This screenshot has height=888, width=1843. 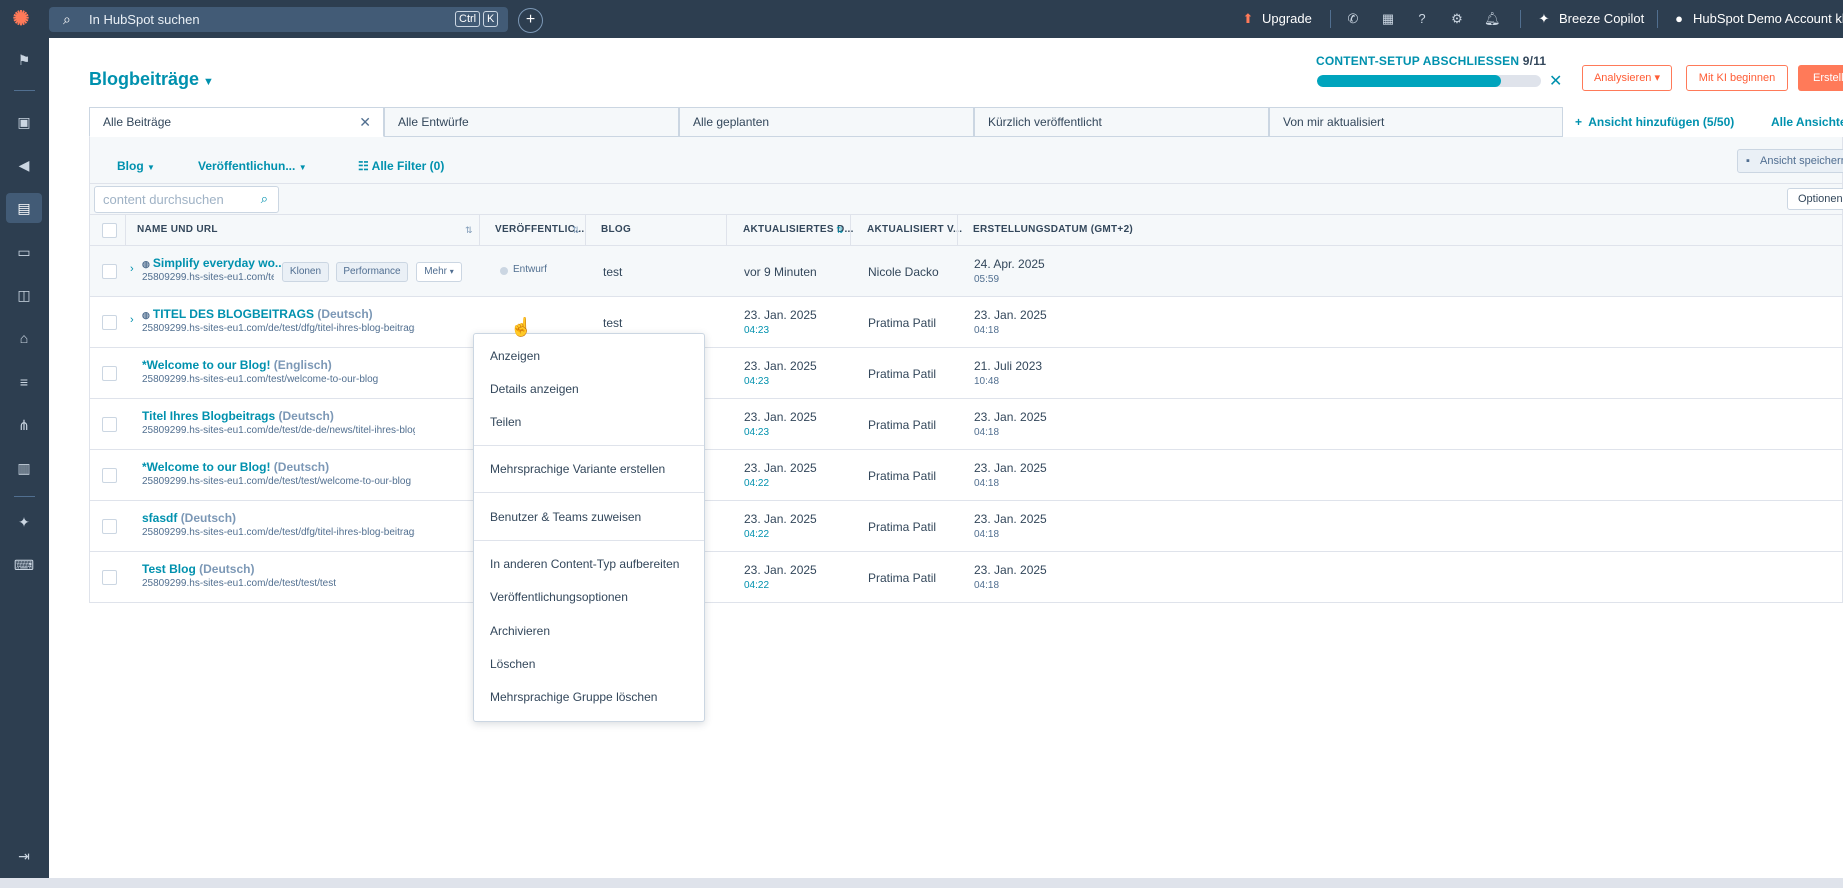 What do you see at coordinates (24, 382) in the screenshot?
I see `data-icon: ≡` at bounding box center [24, 382].